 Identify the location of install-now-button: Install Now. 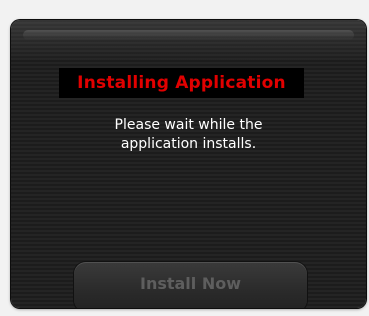
(190, 285).